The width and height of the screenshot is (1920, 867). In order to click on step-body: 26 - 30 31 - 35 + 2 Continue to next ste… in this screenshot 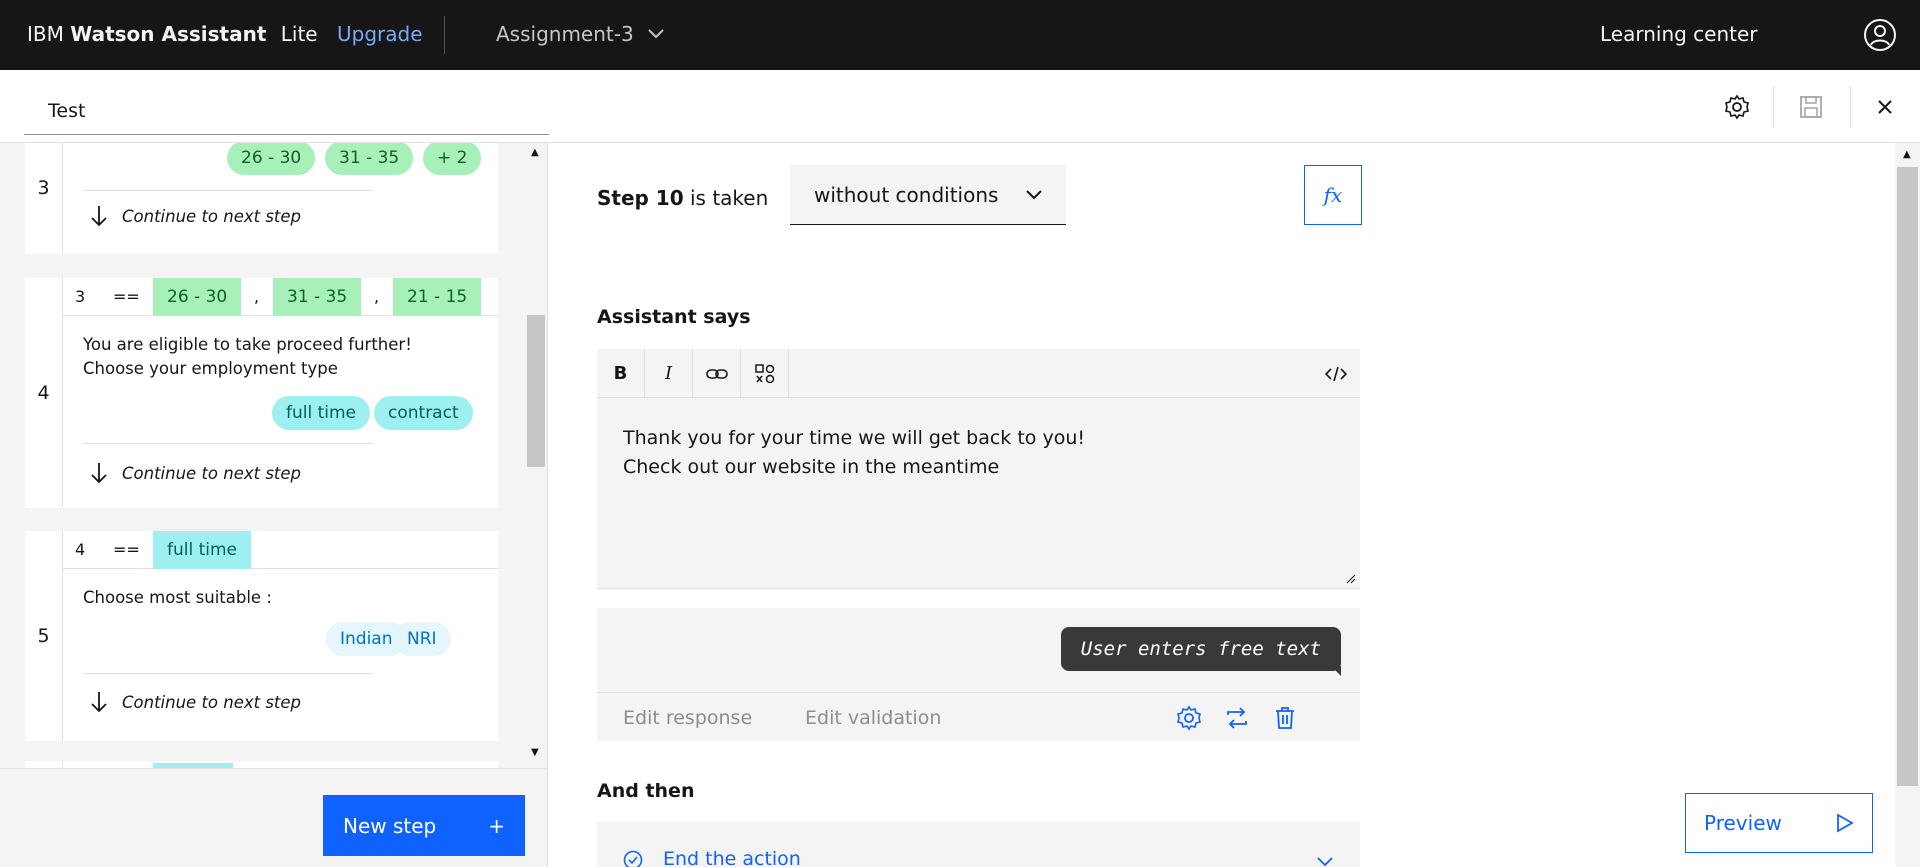, I will do `click(280, 198)`.